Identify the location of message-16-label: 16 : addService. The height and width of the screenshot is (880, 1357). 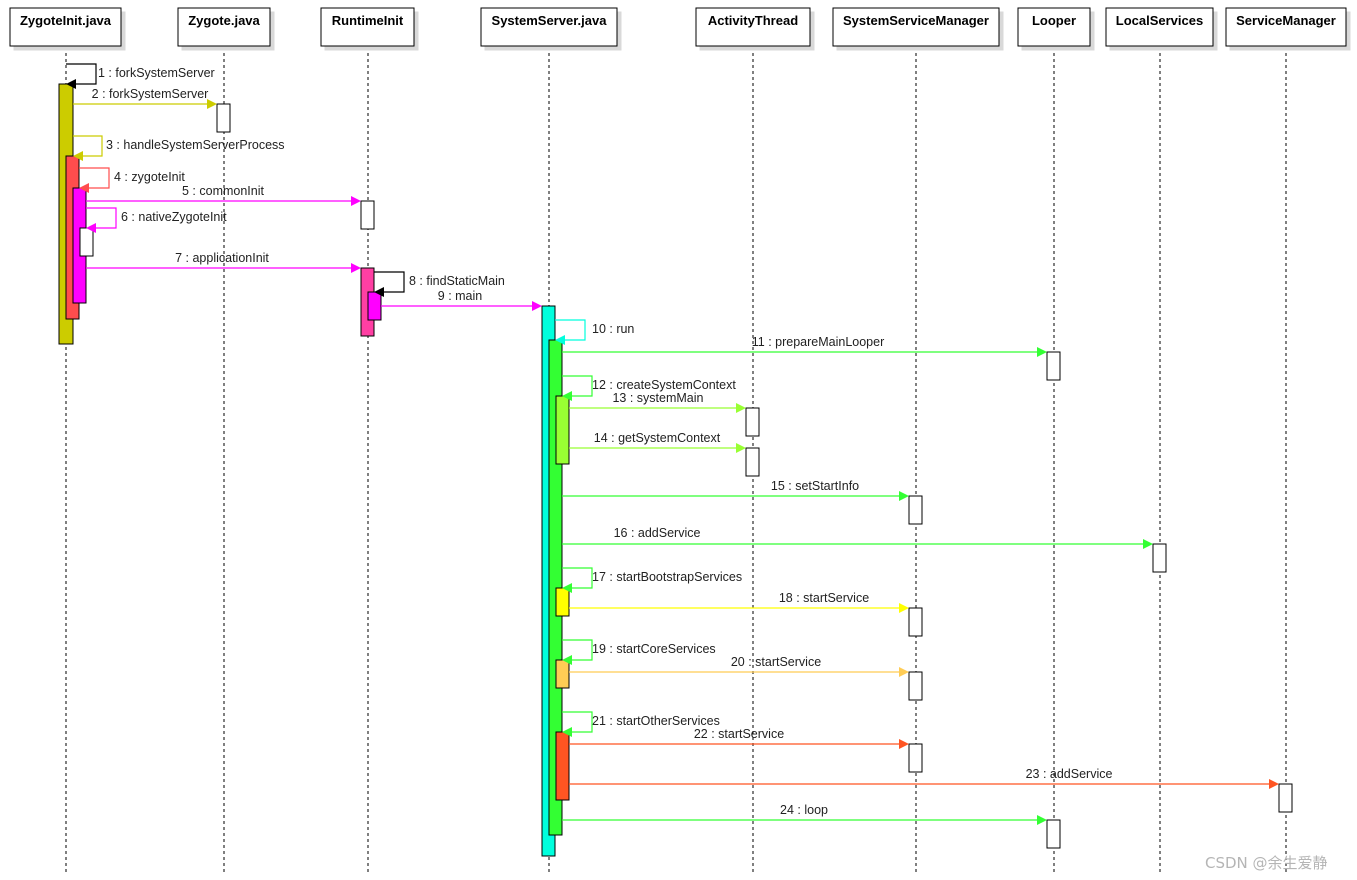
(657, 533).